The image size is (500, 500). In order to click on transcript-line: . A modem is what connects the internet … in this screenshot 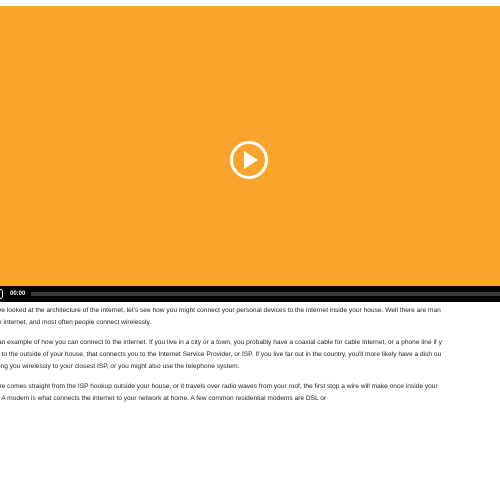, I will do `click(163, 398)`.